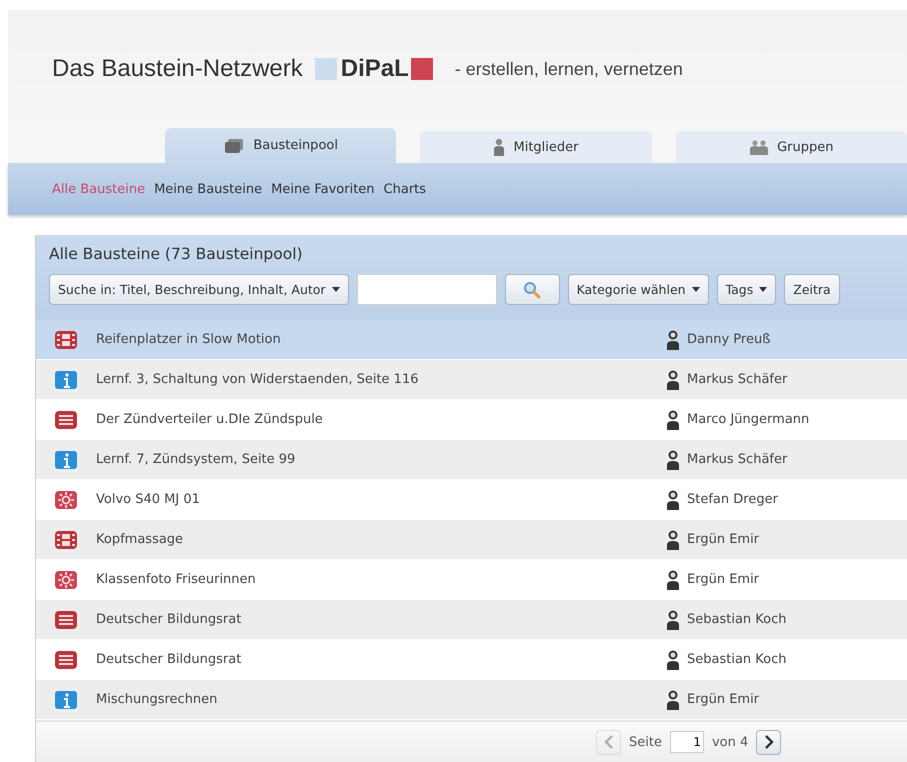 Image resolution: width=907 pixels, height=762 pixels. I want to click on chevron-right-icon, so click(769, 742).